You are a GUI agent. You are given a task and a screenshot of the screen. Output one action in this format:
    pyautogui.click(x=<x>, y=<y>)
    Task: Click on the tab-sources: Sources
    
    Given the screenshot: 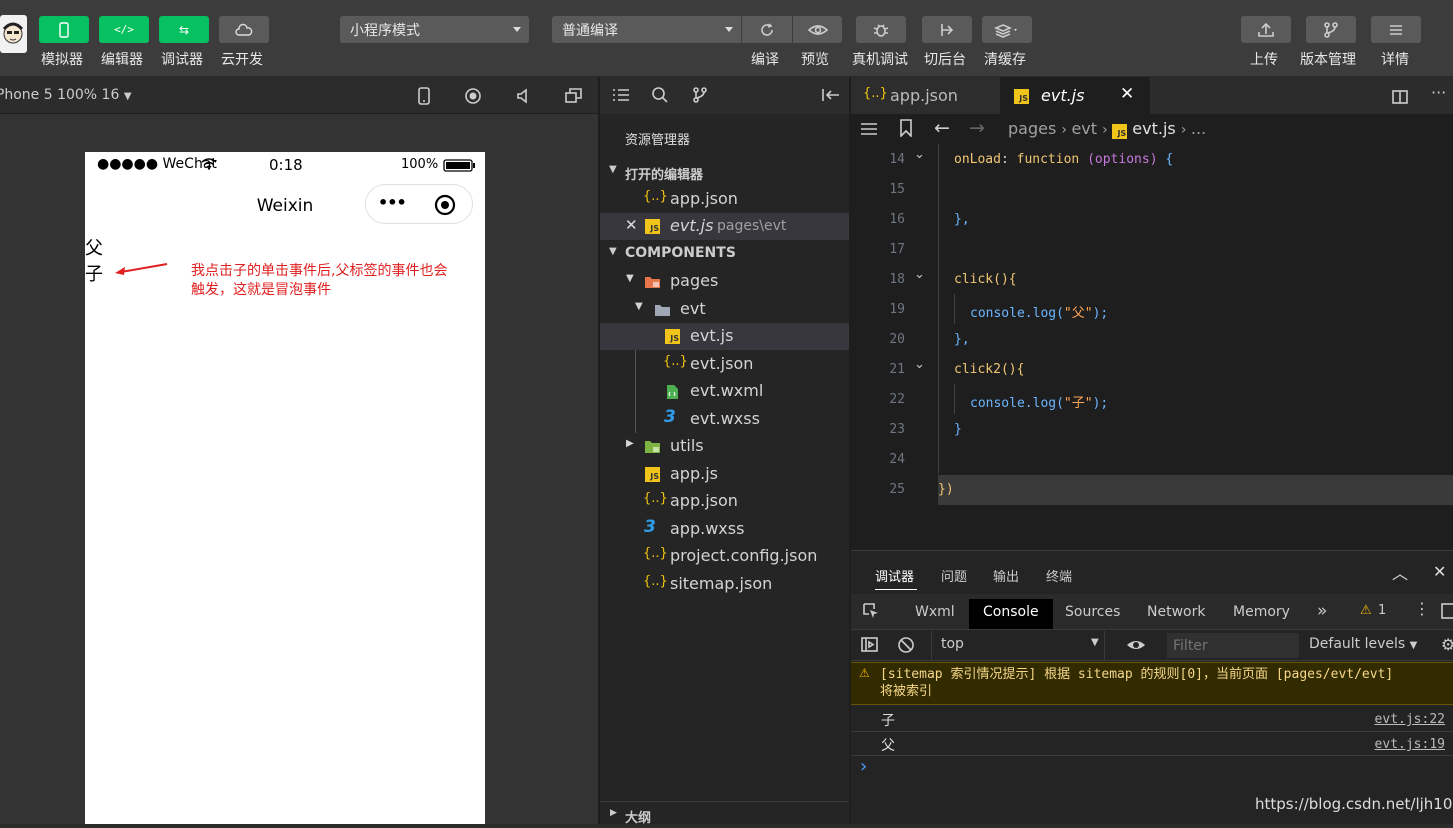 What is the action you would take?
    pyautogui.click(x=1092, y=614)
    